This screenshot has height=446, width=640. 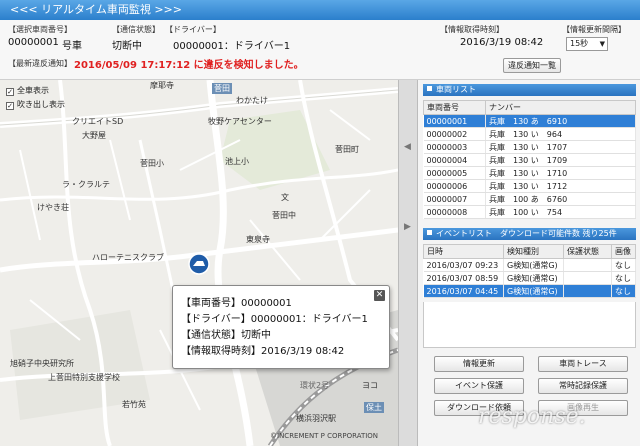 I want to click on map-label: クリエイトSD, so click(x=98, y=121).